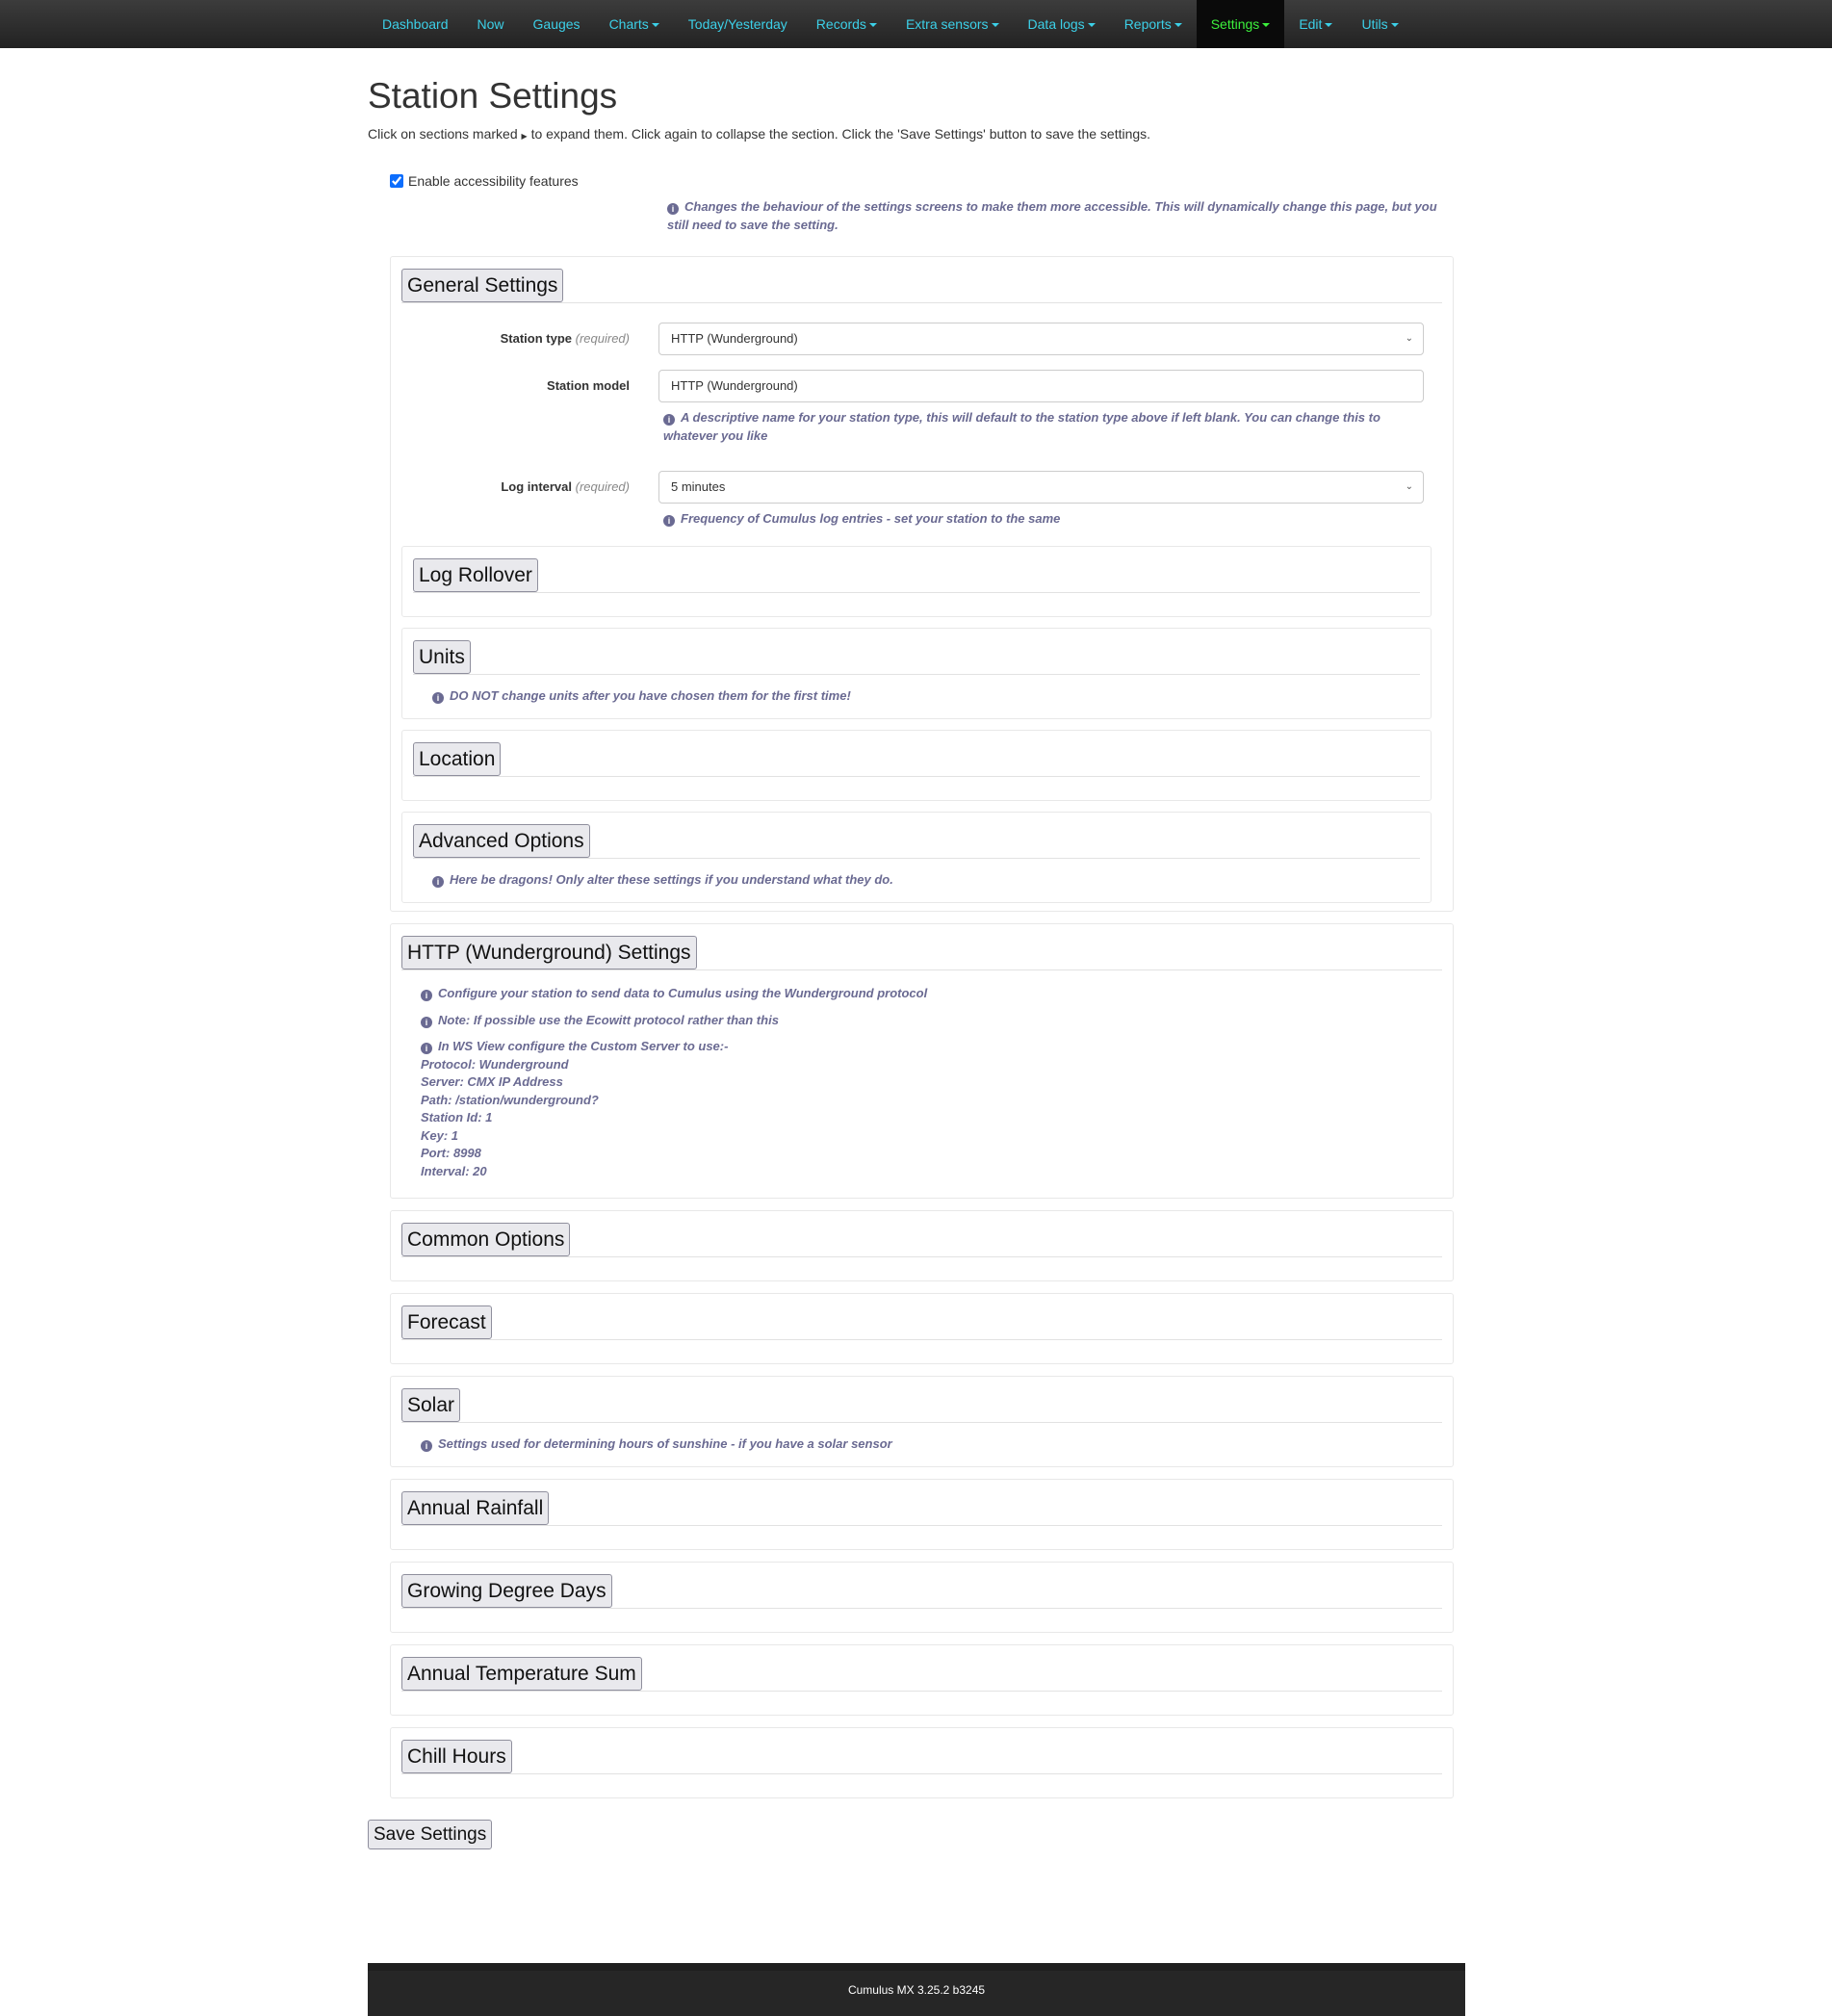 The height and width of the screenshot is (2016, 1832). I want to click on annual-rainfall-toggle: Annual Rainfall, so click(476, 1508).